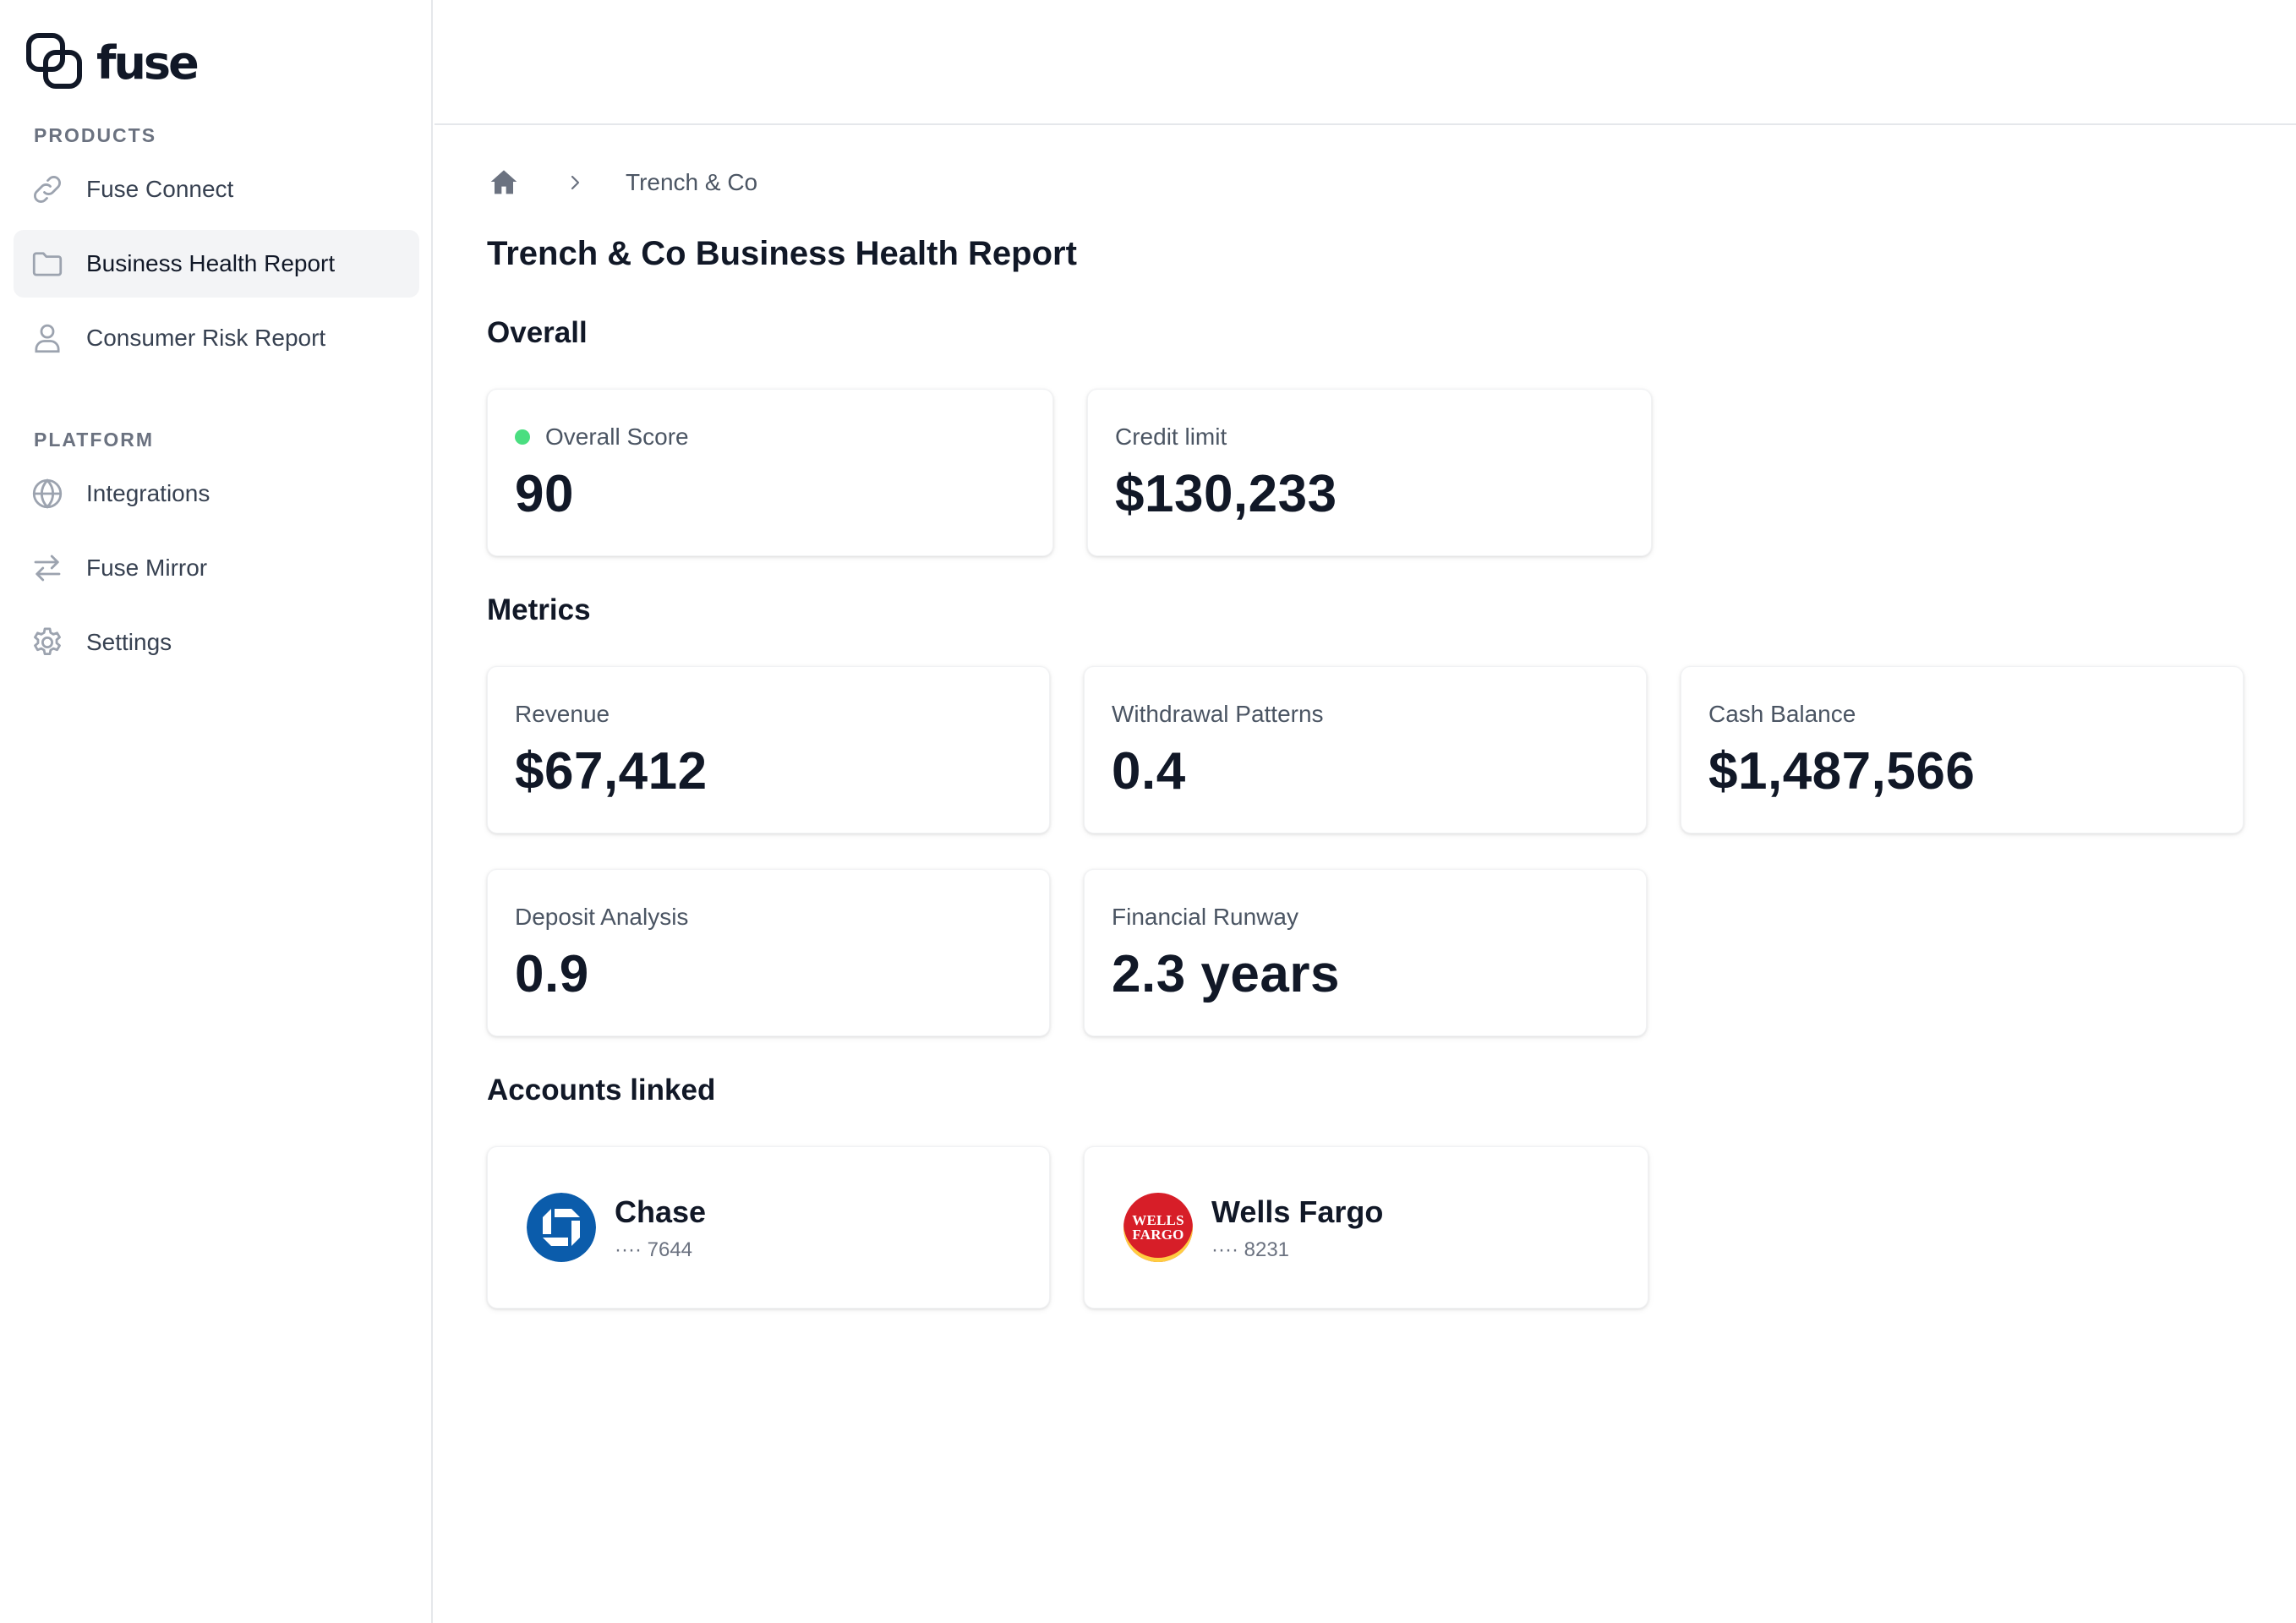 This screenshot has width=2296, height=1623. What do you see at coordinates (601, 1091) in the screenshot?
I see `section-title-accounts-linked: Accounts linked` at bounding box center [601, 1091].